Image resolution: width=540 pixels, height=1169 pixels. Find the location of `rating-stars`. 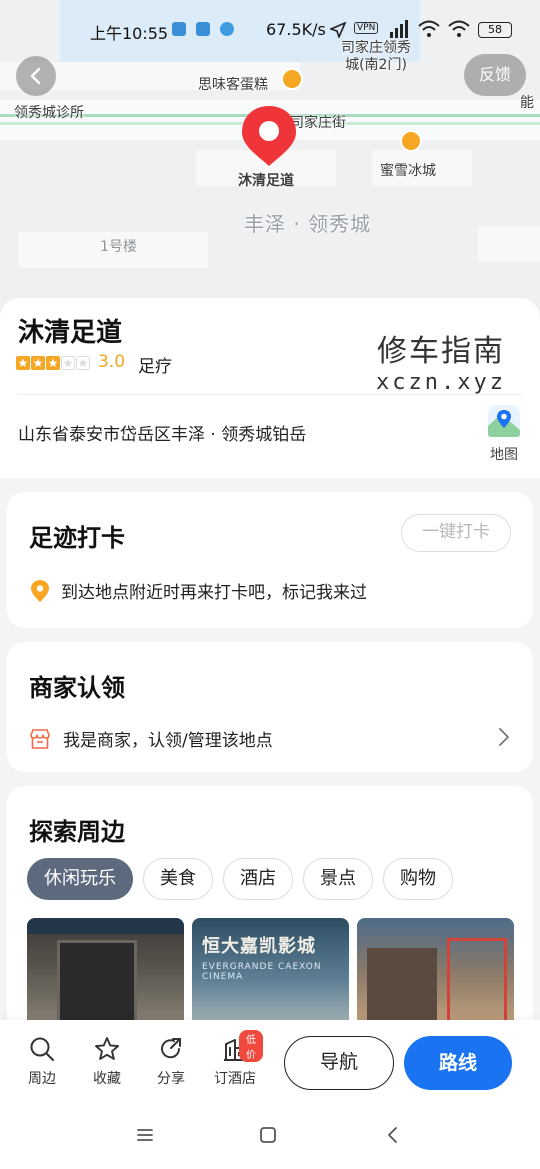

rating-stars is located at coordinates (53, 363).